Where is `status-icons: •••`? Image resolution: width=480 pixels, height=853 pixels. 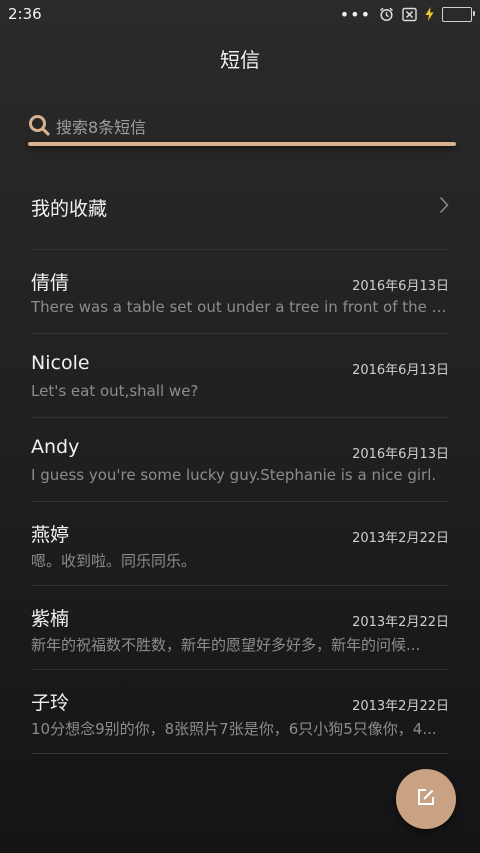 status-icons: ••• is located at coordinates (407, 14).